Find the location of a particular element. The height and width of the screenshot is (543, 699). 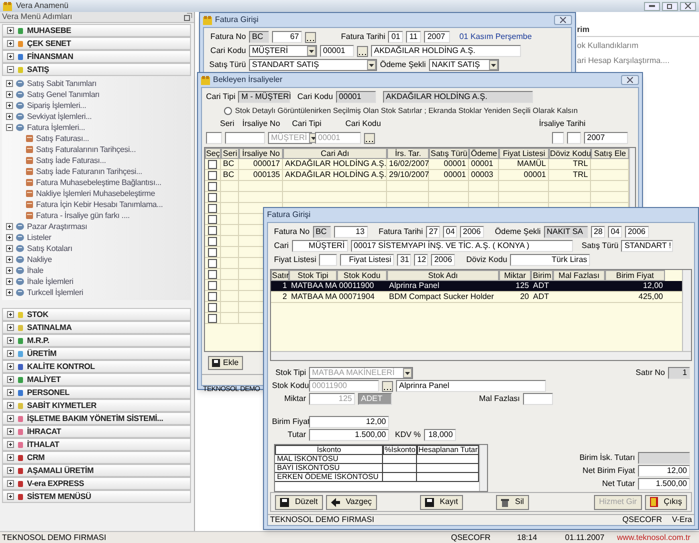

menu-item: V-era EXPRESS is located at coordinates (96, 483).